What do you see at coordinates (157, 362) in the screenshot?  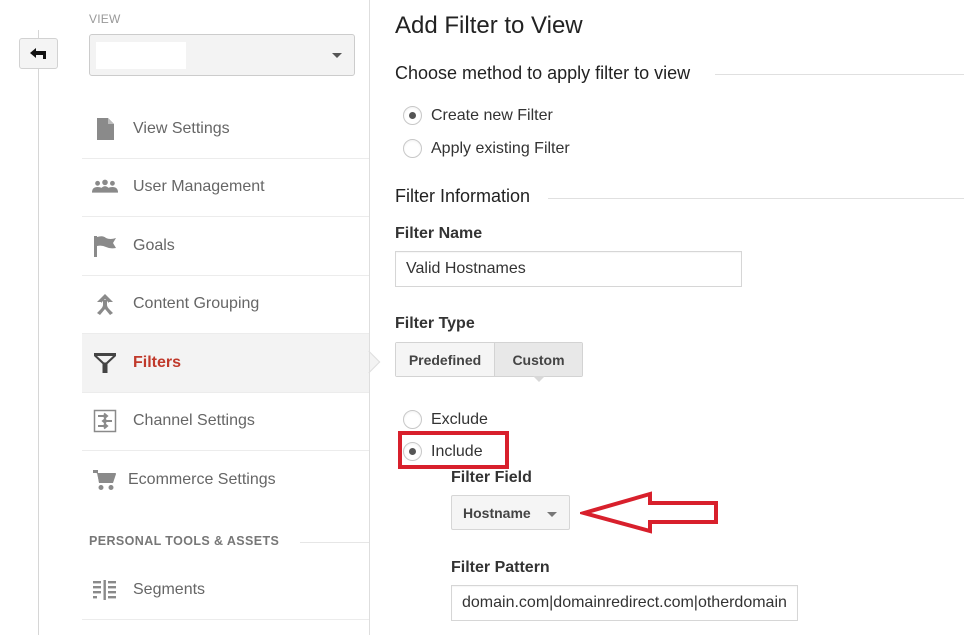 I see `sidebar-item-label: Filters` at bounding box center [157, 362].